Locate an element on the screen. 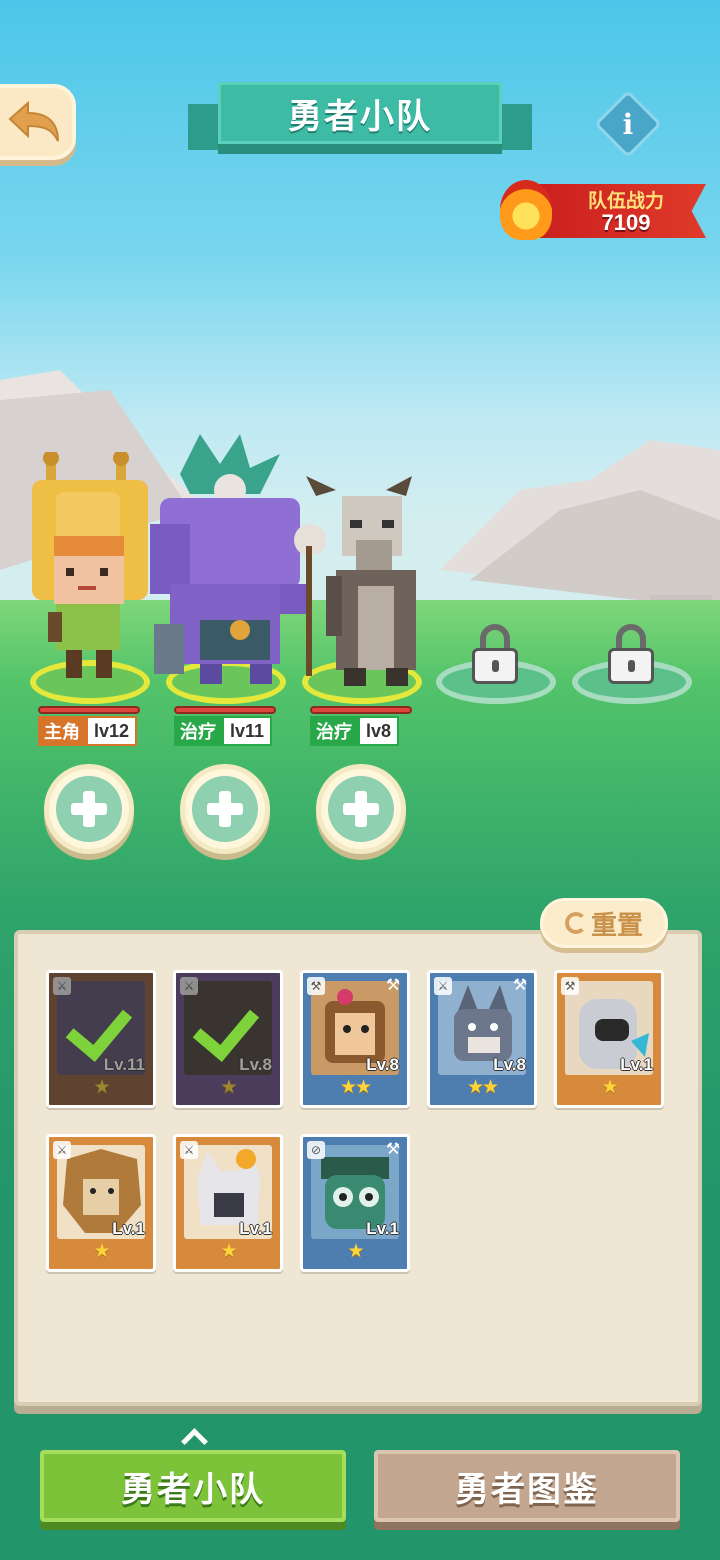 This screenshot has width=720, height=1560. reset-icon is located at coordinates (575, 923).